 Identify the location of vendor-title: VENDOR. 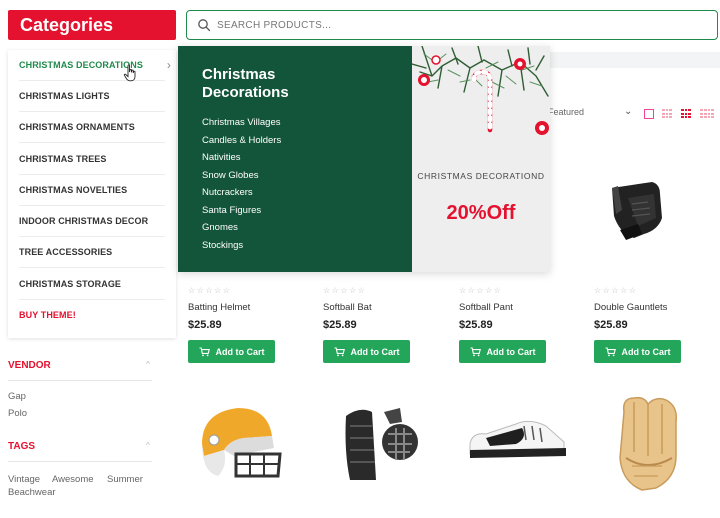
(29, 365).